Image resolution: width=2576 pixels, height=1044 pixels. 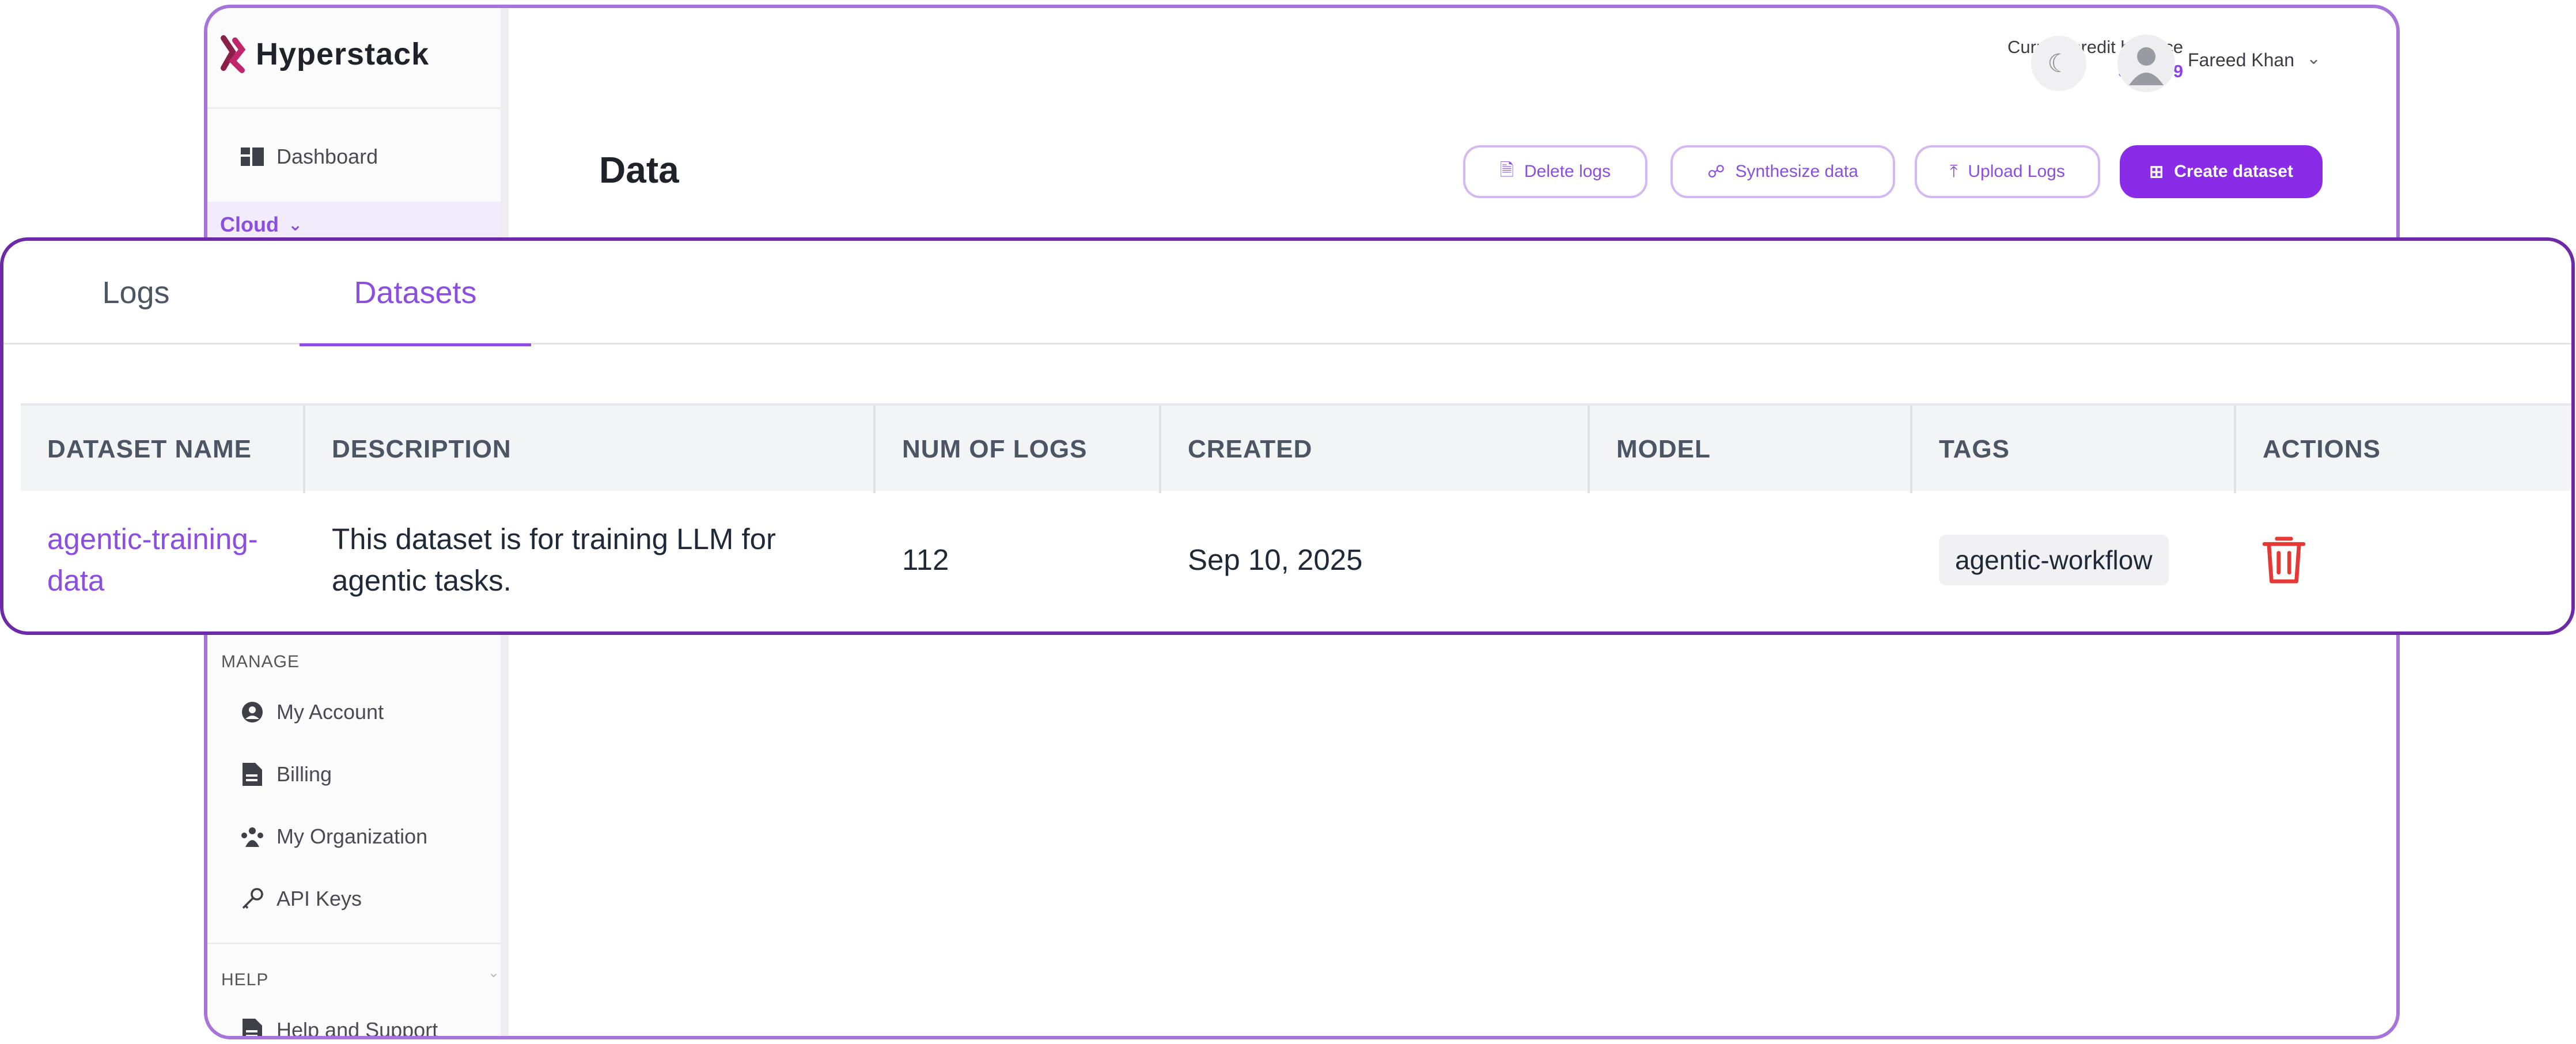 I want to click on dataset-name-link: agentic-training-data, so click(x=168, y=560).